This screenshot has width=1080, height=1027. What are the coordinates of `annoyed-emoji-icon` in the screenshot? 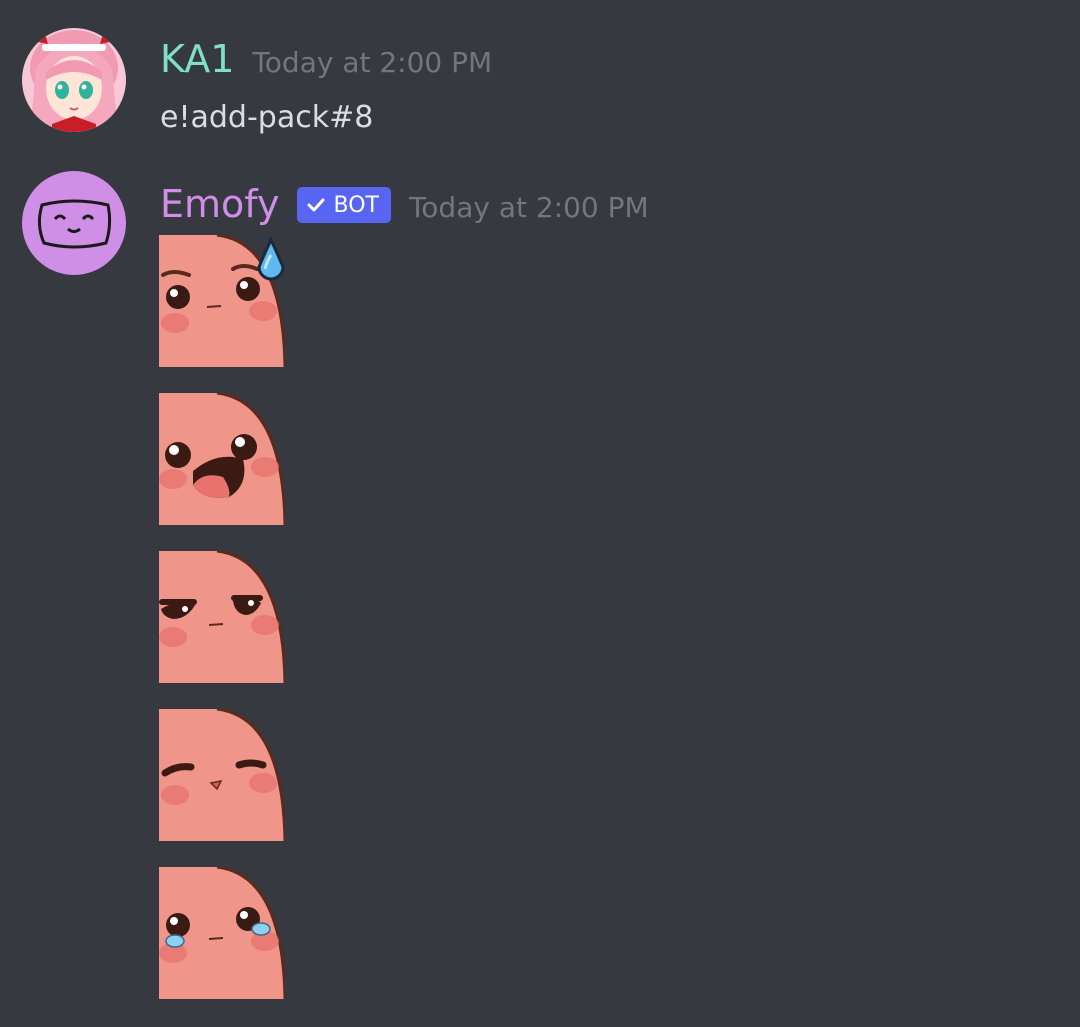 It's located at (222, 617).